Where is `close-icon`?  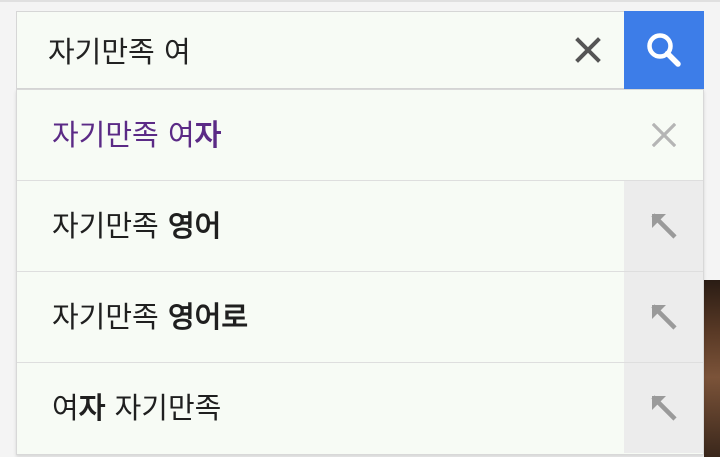 close-icon is located at coordinates (588, 50).